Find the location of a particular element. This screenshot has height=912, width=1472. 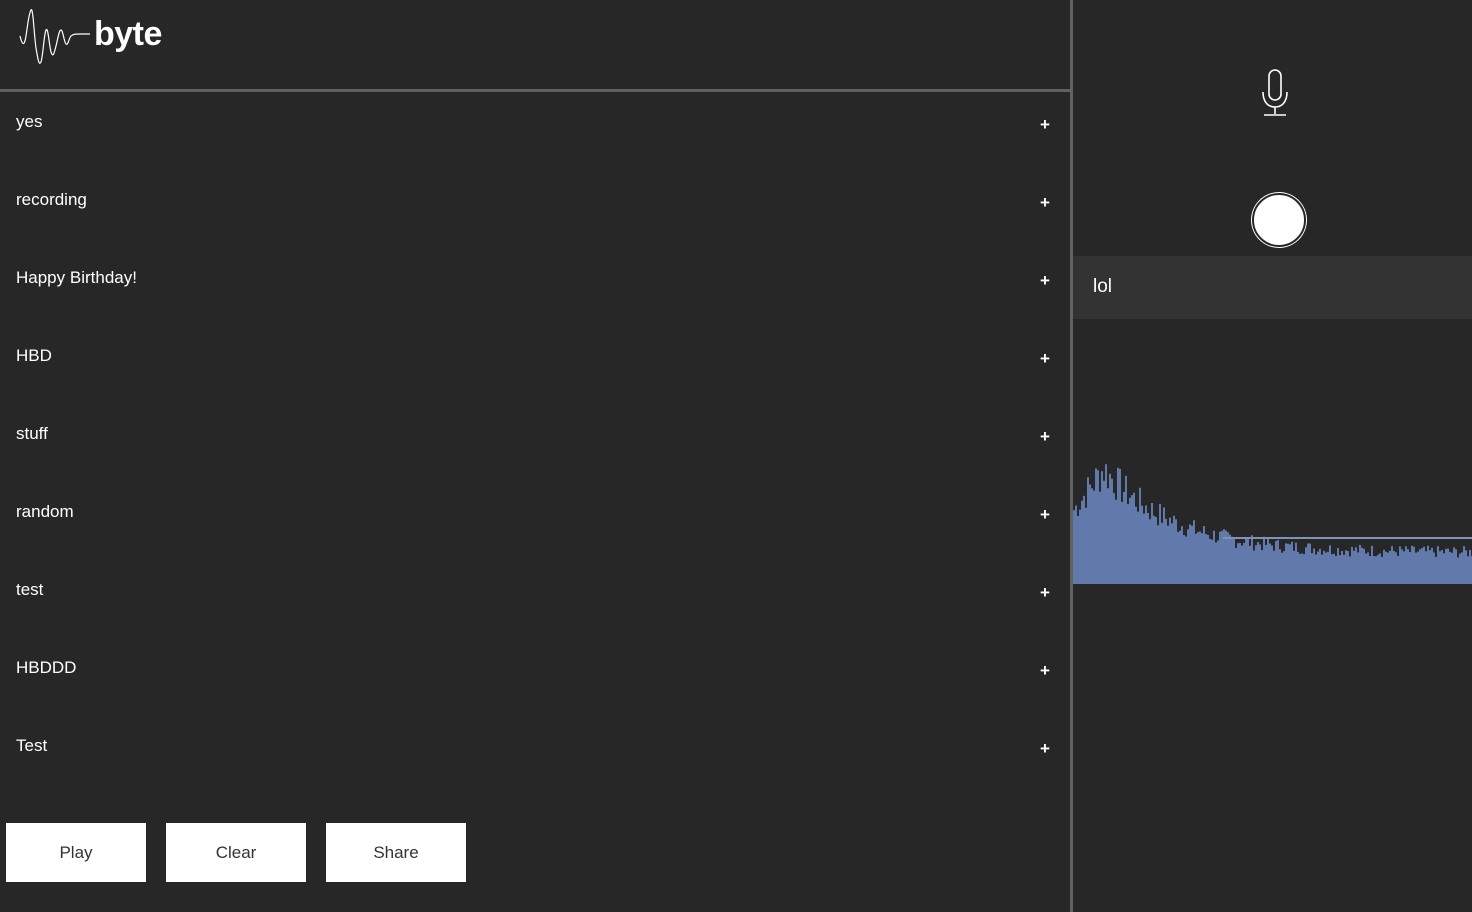

recording-name-bar: lol is located at coordinates (1272, 287).